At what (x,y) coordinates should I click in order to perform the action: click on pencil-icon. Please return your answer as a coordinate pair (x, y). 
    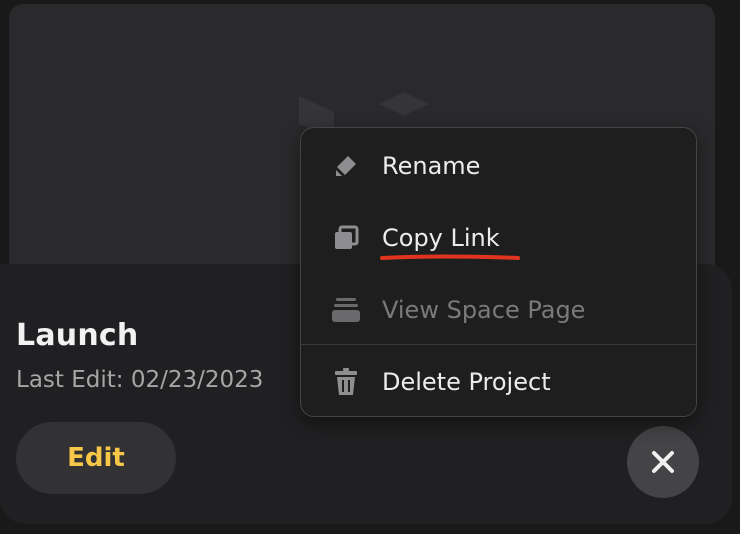
    Looking at the image, I should click on (346, 166).